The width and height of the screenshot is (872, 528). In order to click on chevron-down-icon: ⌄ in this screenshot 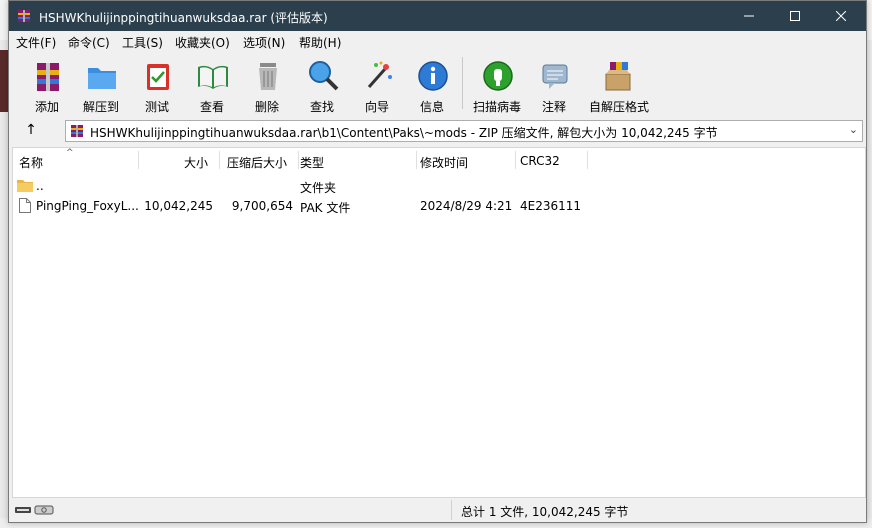, I will do `click(853, 129)`.